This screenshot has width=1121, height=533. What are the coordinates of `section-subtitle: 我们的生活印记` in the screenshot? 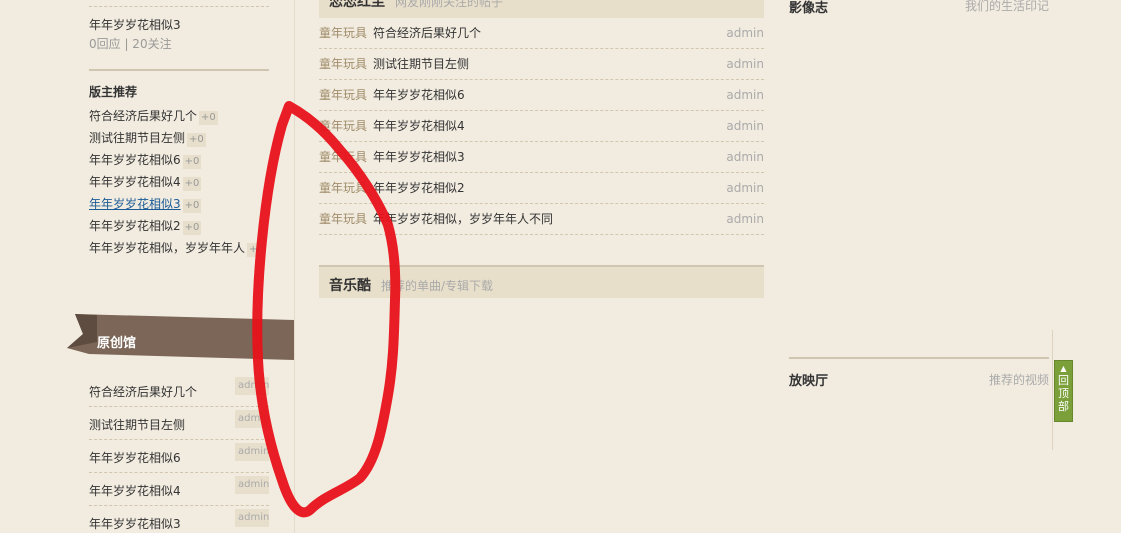 It's located at (1006, 6).